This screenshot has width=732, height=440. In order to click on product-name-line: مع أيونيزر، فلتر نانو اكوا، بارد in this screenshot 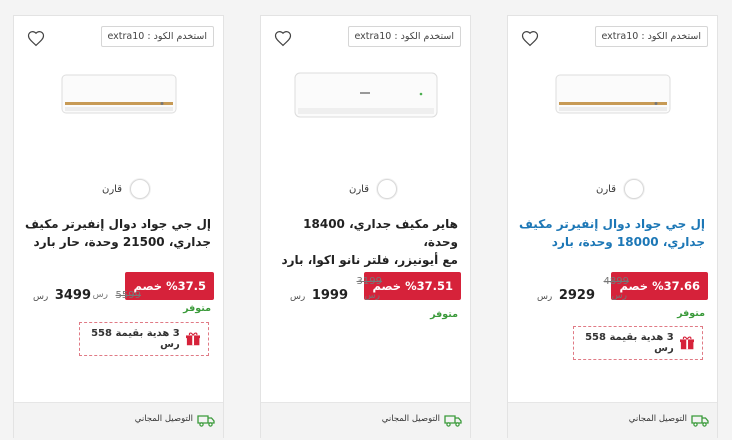, I will do `click(369, 260)`.